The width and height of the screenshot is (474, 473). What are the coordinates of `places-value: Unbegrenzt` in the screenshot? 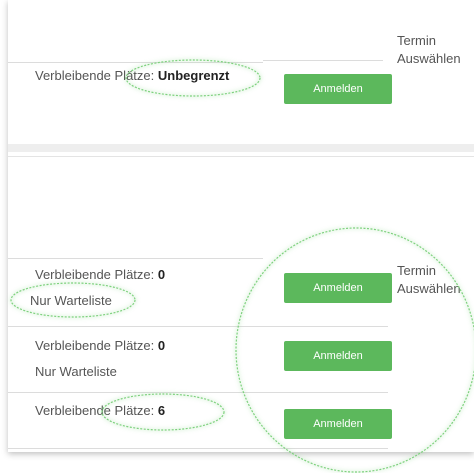 It's located at (193, 75).